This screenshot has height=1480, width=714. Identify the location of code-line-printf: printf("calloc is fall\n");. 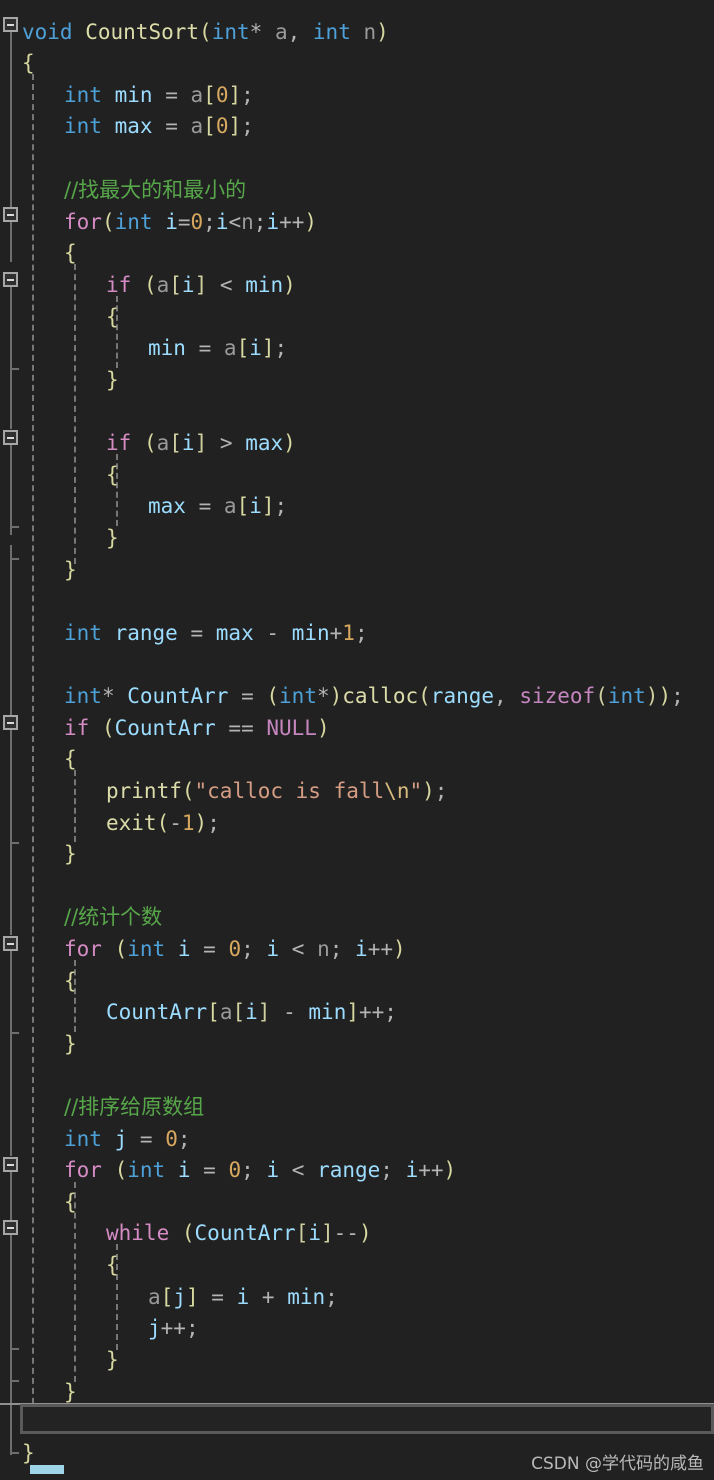
(276, 792).